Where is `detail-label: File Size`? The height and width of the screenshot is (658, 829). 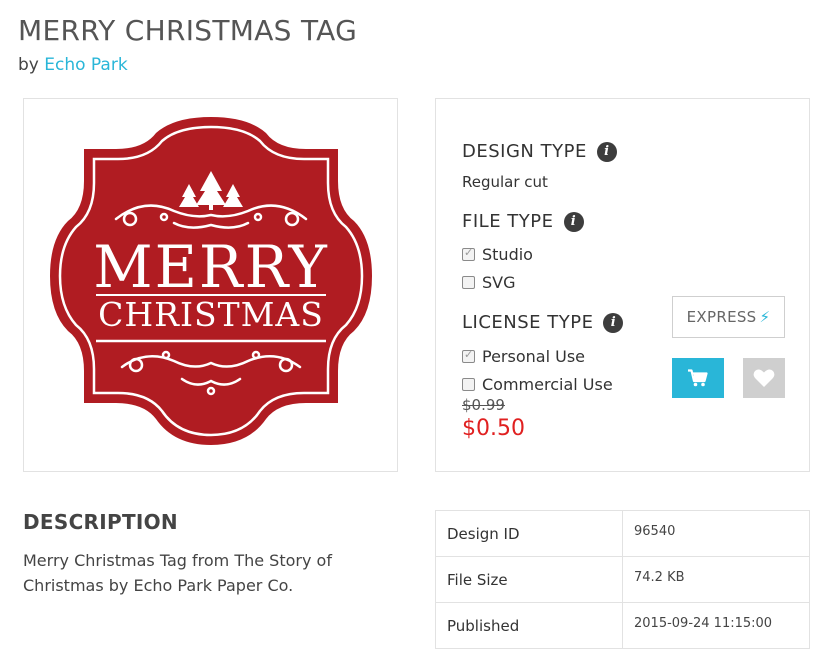 detail-label: File Size is located at coordinates (529, 579).